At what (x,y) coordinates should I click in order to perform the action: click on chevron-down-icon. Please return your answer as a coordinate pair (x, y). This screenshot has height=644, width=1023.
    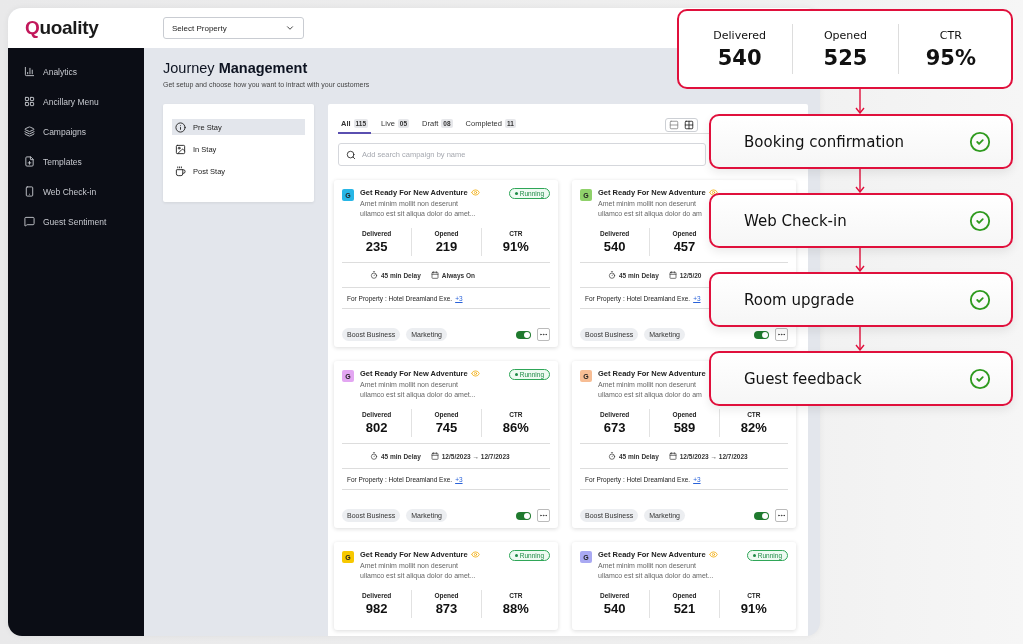
    Looking at the image, I should click on (290, 28).